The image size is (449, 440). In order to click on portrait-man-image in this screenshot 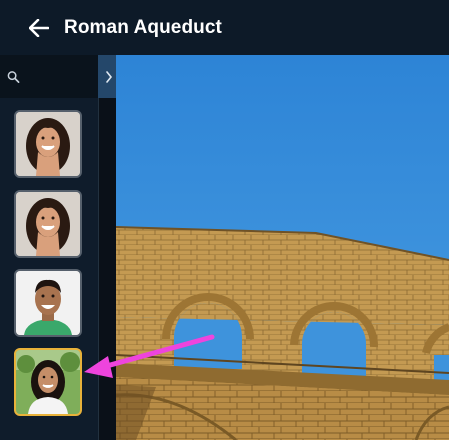, I will do `click(48, 303)`.